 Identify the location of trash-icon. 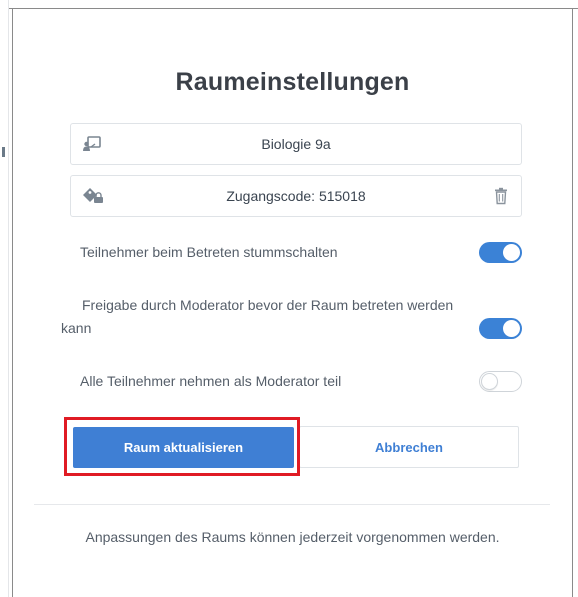
(501, 196).